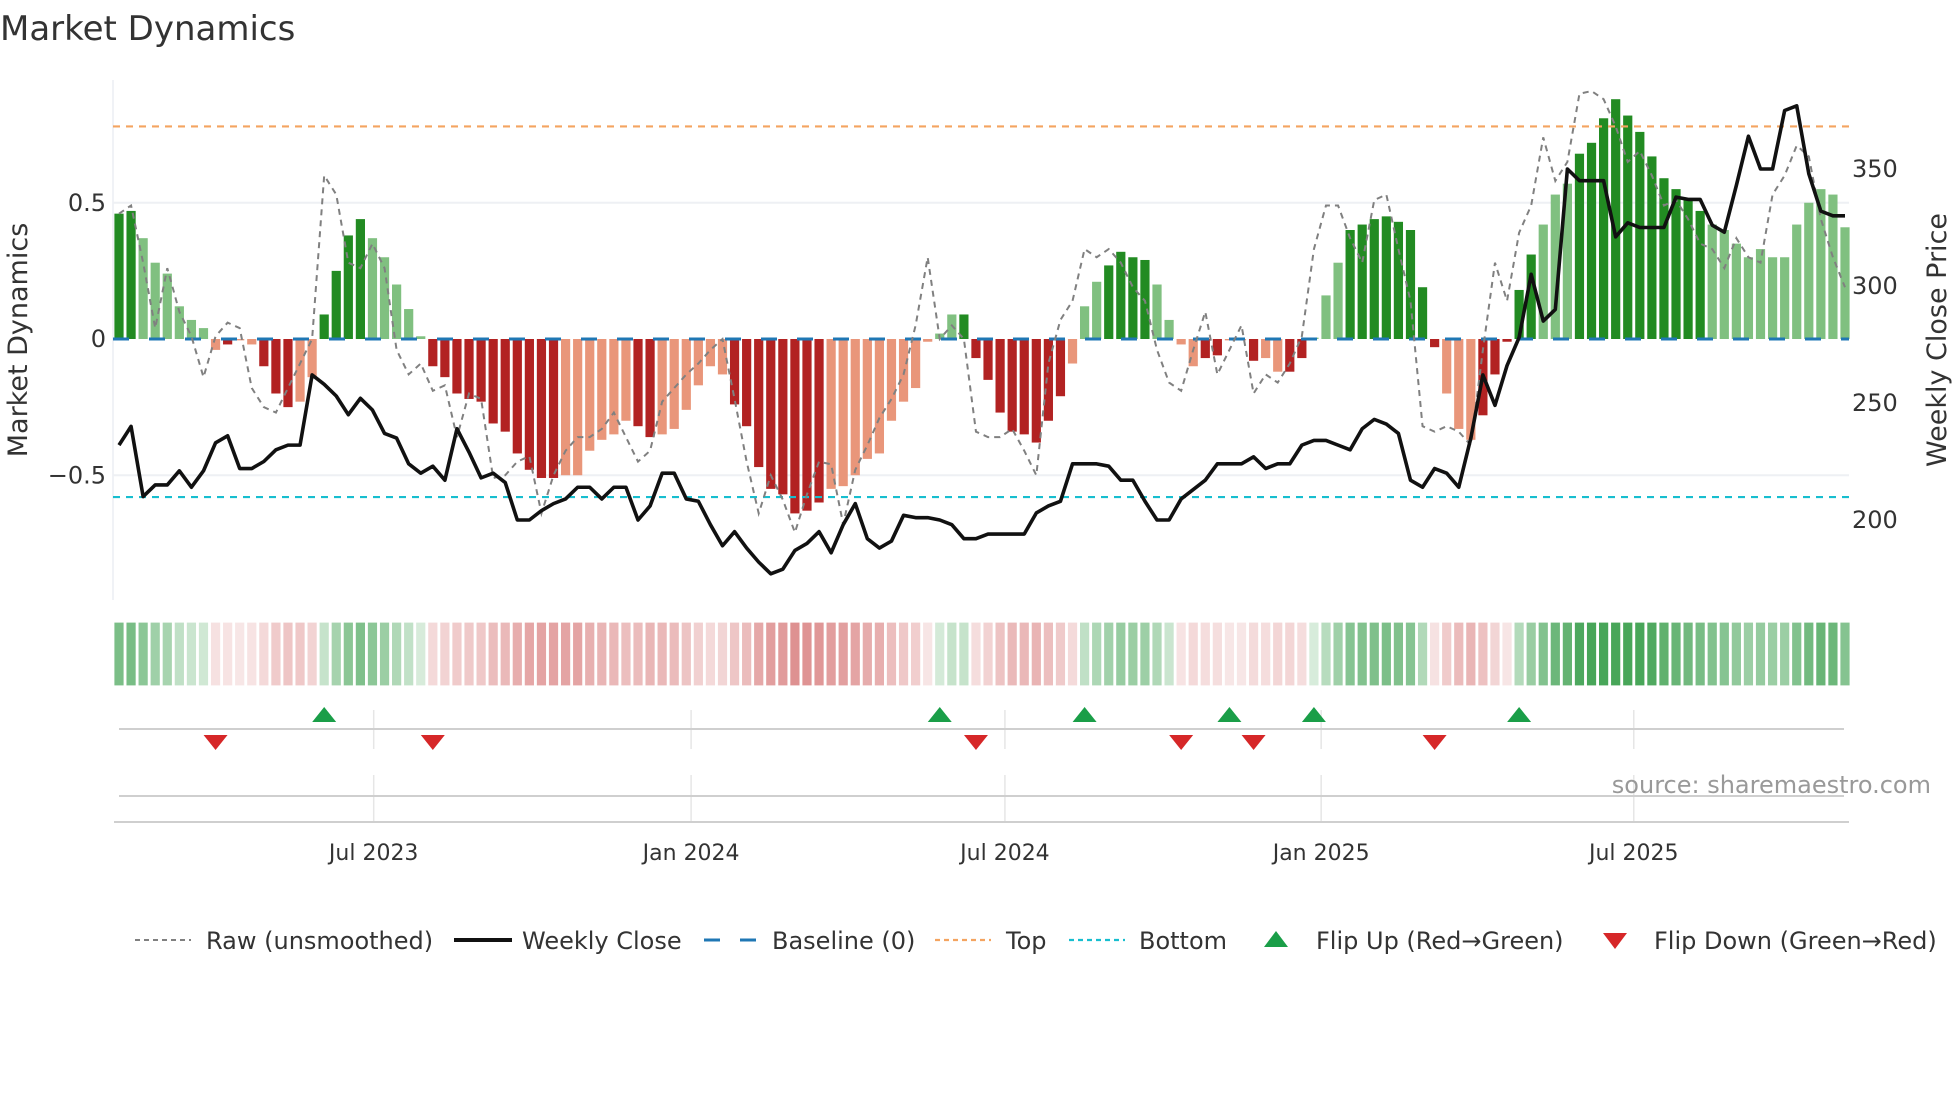 This screenshot has width=1960, height=1102. What do you see at coordinates (1875, 520) in the screenshot?
I see `y2-tick-label: 200` at bounding box center [1875, 520].